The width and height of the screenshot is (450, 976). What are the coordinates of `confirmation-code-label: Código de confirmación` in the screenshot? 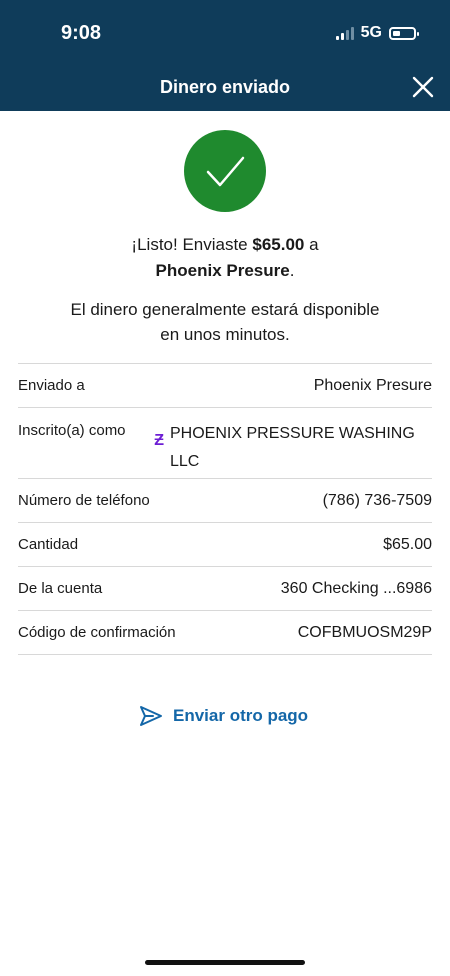 It's located at (97, 632).